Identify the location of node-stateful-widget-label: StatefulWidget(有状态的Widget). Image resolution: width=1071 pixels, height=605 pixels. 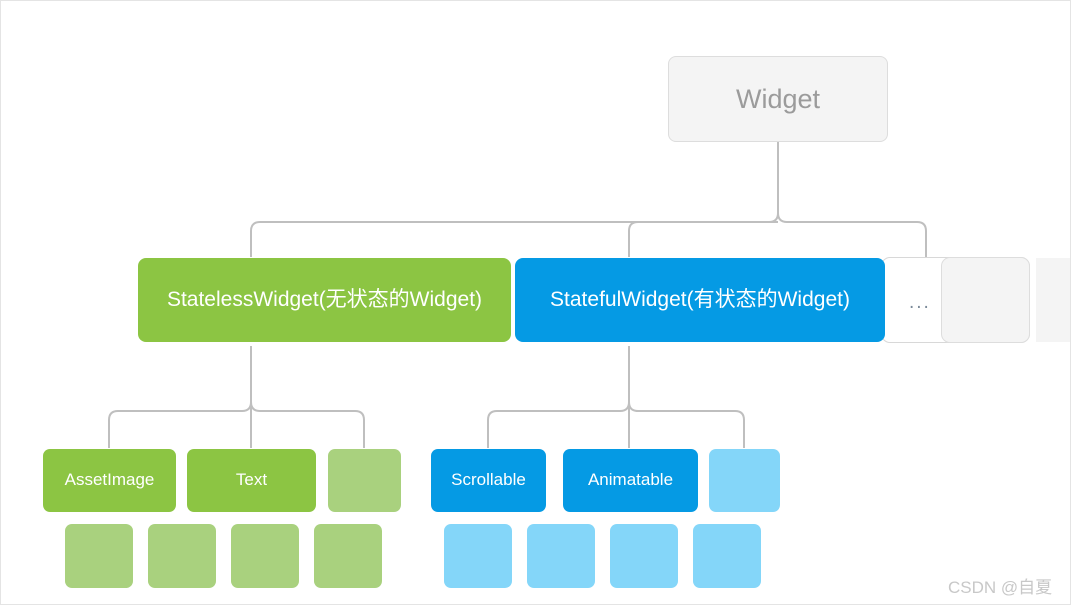
(700, 300).